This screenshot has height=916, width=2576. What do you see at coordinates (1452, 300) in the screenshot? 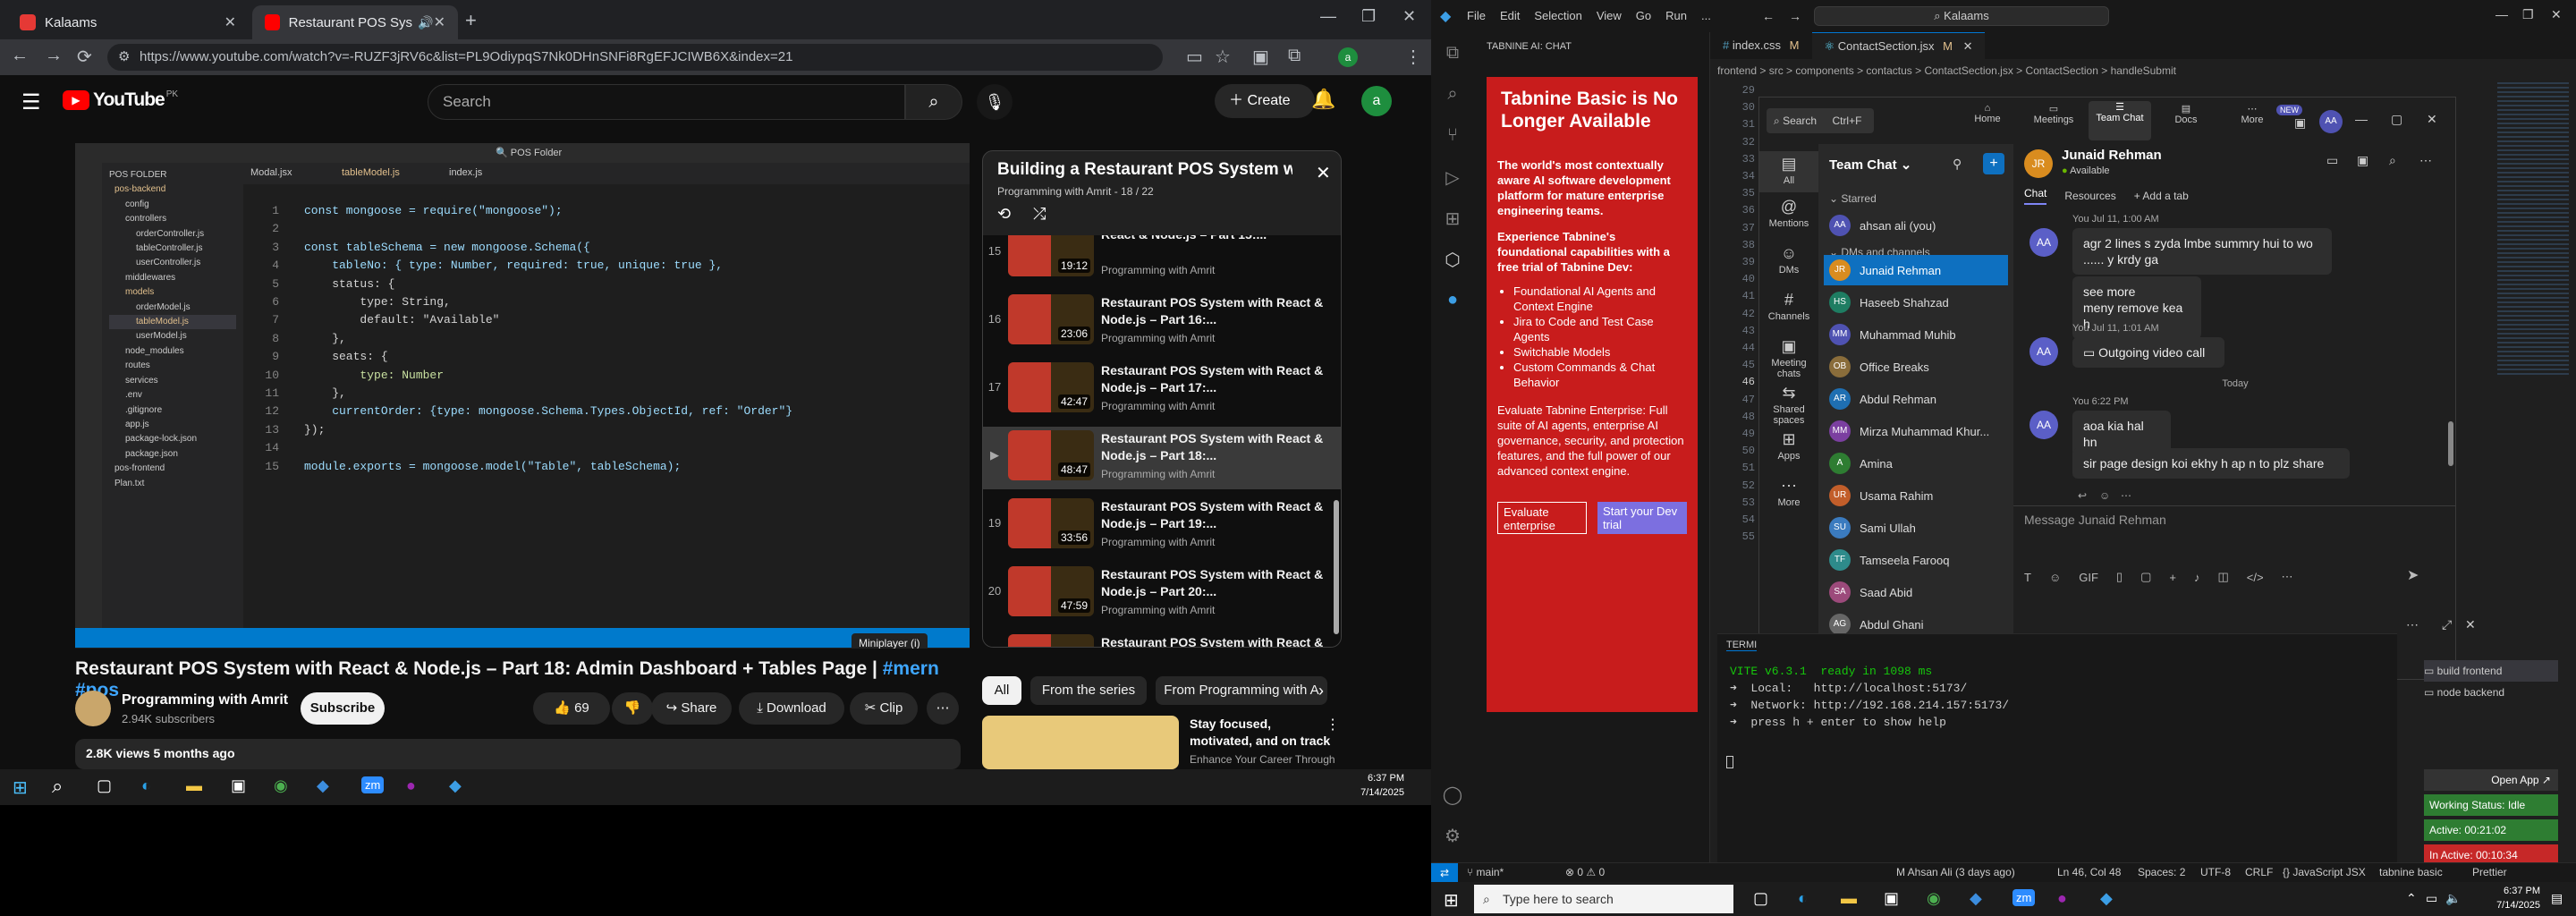
I see `drop-icon: ●` at bounding box center [1452, 300].